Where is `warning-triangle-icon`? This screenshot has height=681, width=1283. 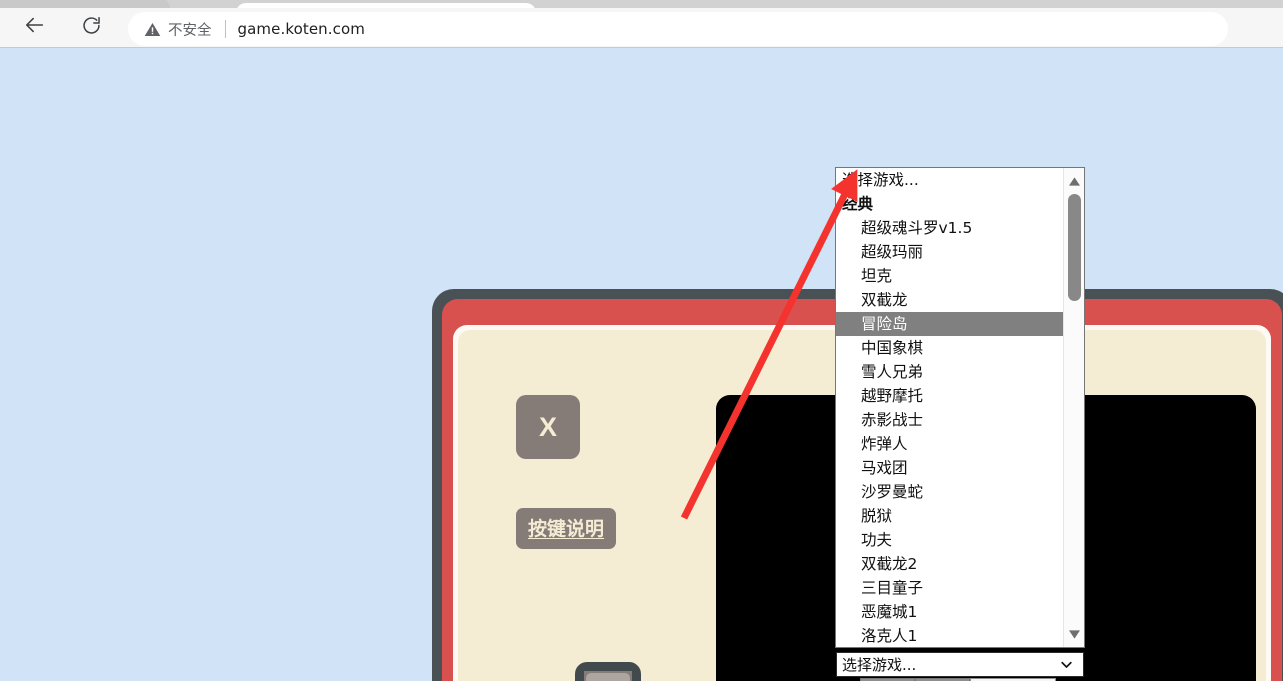
warning-triangle-icon is located at coordinates (152, 29).